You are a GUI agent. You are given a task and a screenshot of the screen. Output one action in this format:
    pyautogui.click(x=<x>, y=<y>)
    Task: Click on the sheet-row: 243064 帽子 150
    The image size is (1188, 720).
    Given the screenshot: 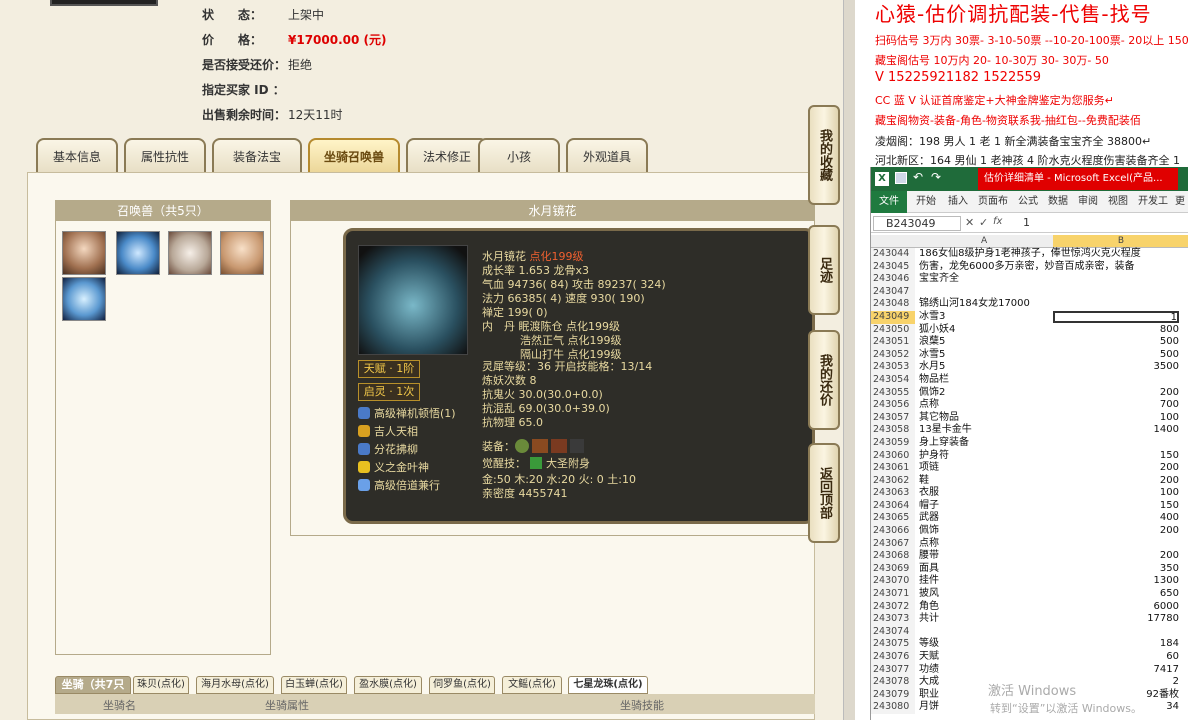 What is the action you would take?
    pyautogui.click(x=1029, y=506)
    